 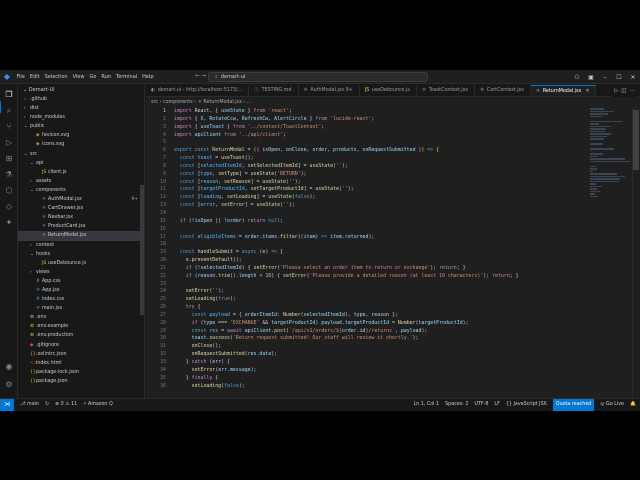 What do you see at coordinates (368, 222) in the screenshot?
I see `code-line: 15 if (!isOpen || !order) return null;` at bounding box center [368, 222].